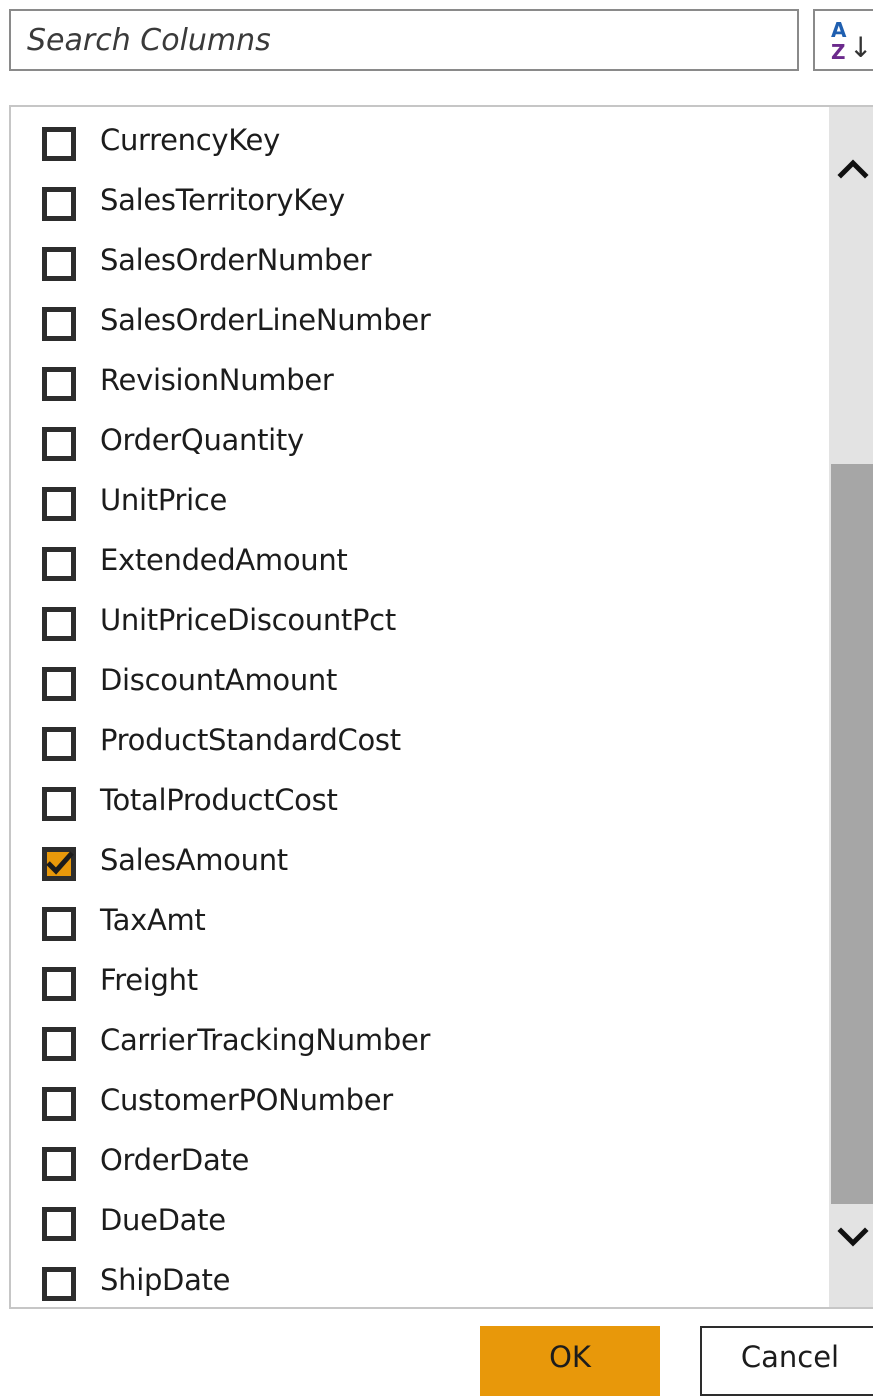 The width and height of the screenshot is (873, 1396). I want to click on column-label: ShipDate, so click(165, 1280).